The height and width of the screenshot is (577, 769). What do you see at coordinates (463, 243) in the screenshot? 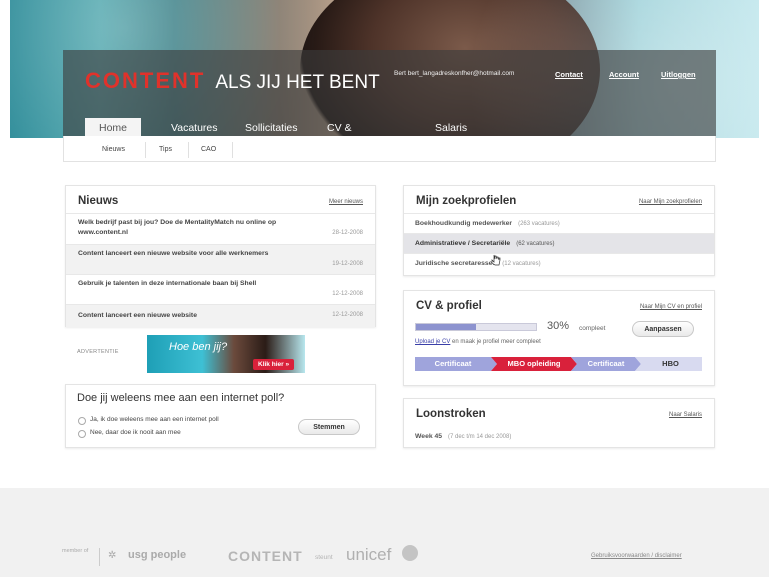
I see `profile-name: Administratieve / Secretariële` at bounding box center [463, 243].